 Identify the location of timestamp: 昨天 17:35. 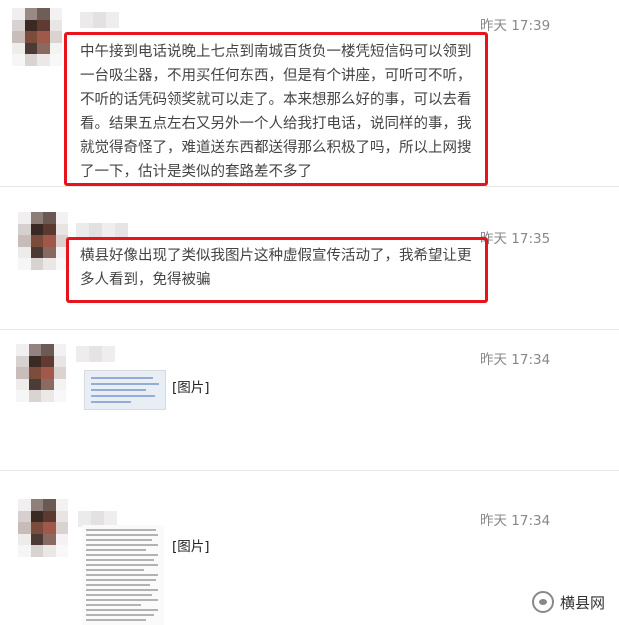
(515, 239).